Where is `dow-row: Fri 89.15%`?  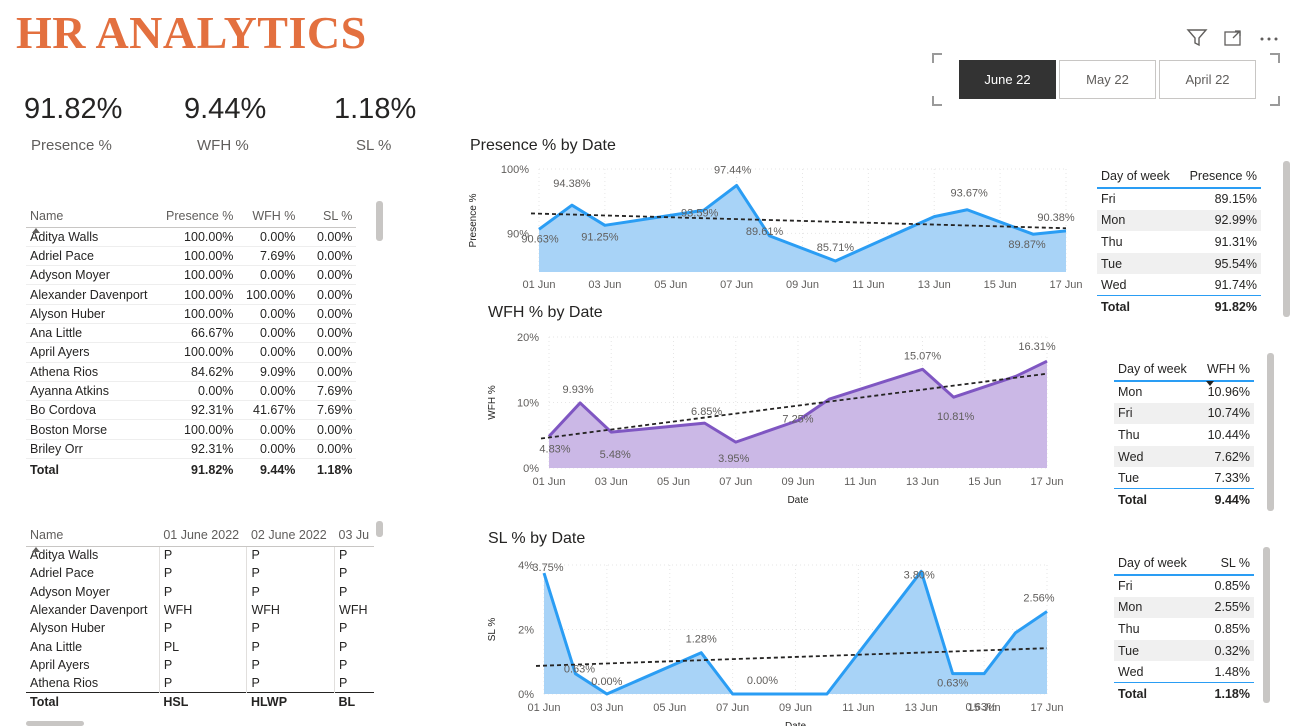
dow-row: Fri 89.15% is located at coordinates (1179, 199).